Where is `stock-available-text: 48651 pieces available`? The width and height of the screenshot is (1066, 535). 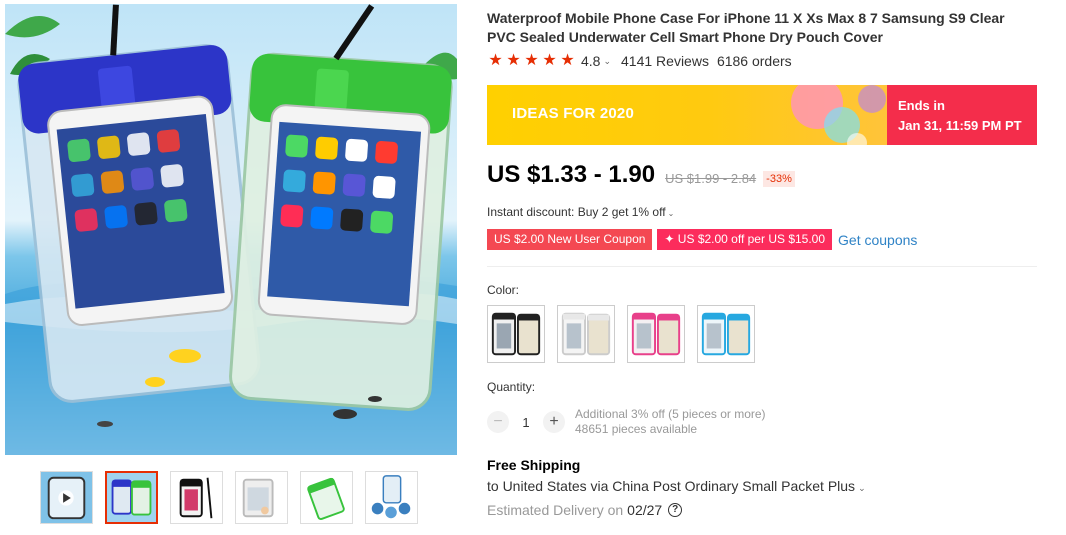 stock-available-text: 48651 pieces available is located at coordinates (636, 429).